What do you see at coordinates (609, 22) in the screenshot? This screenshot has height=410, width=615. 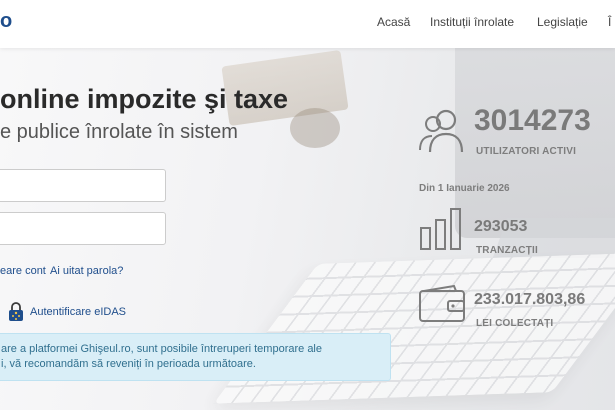 I see `nav-item-truncated: Î` at bounding box center [609, 22].